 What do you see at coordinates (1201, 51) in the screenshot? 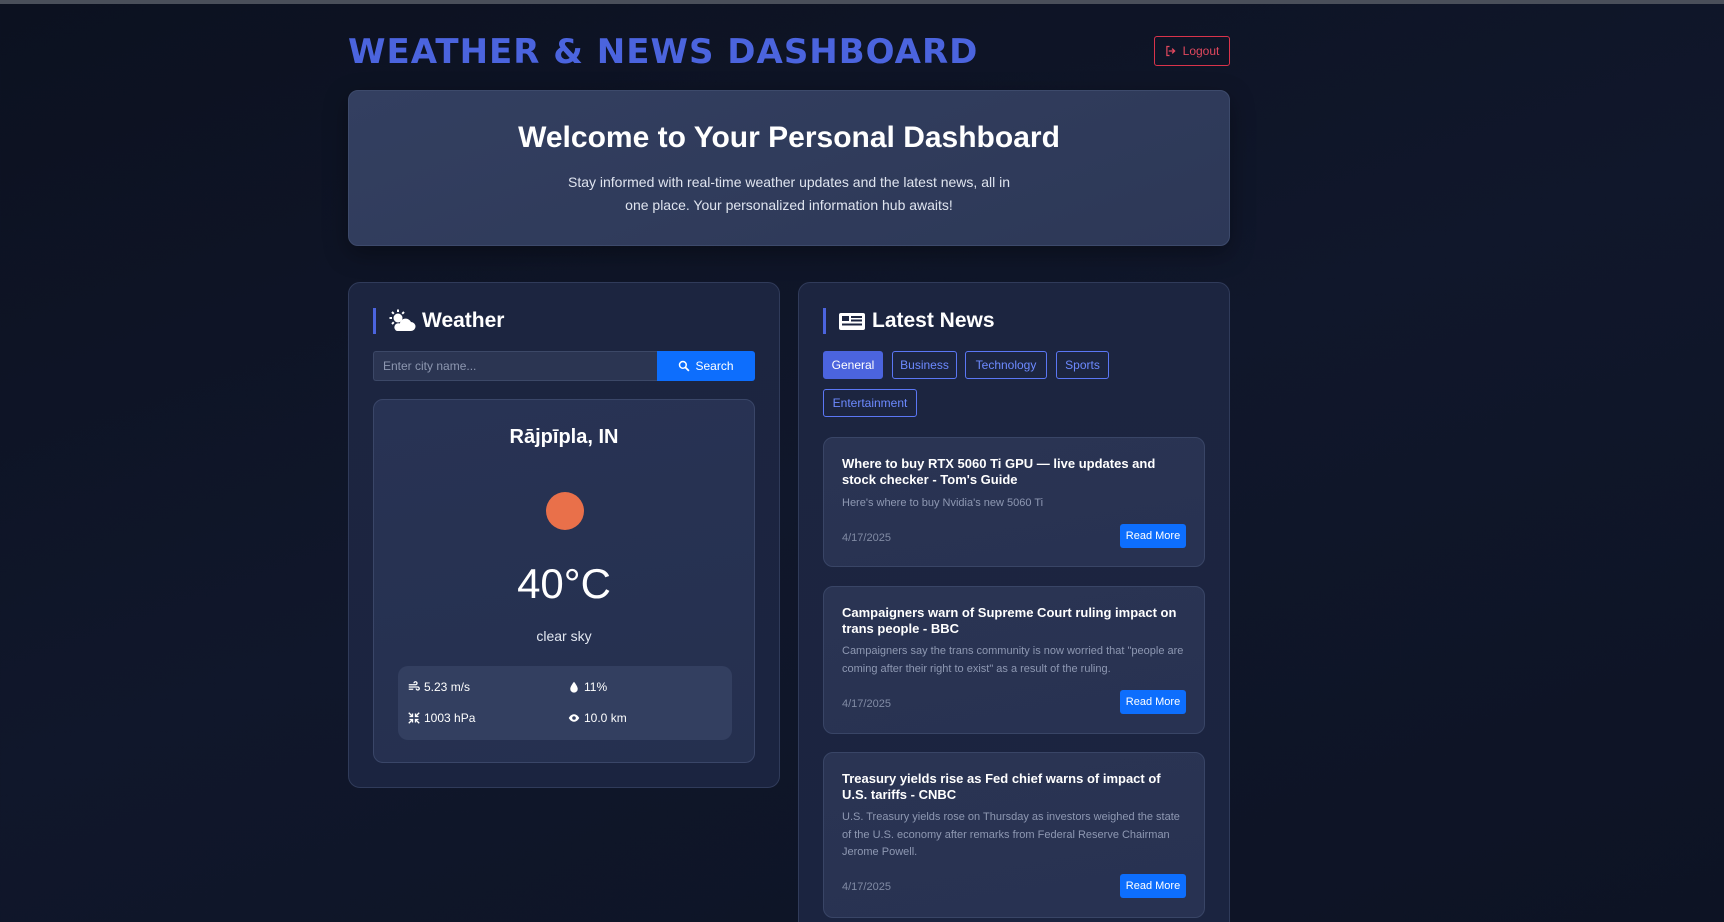
I see `logout-label: Logout` at bounding box center [1201, 51].